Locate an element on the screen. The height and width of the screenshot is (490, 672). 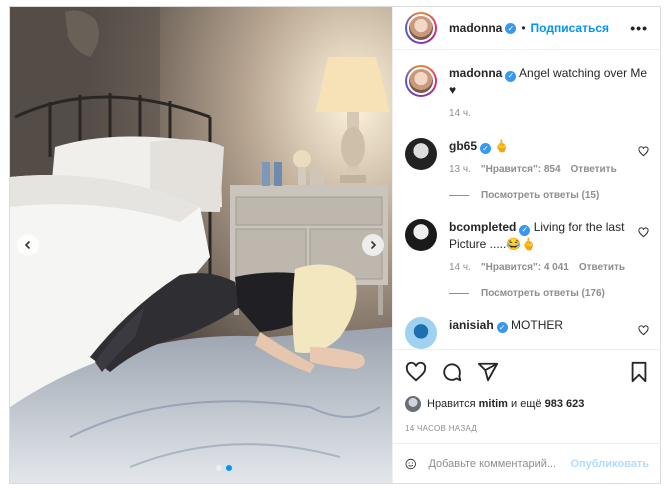
caption-time: 14 ч. is located at coordinates (460, 114).